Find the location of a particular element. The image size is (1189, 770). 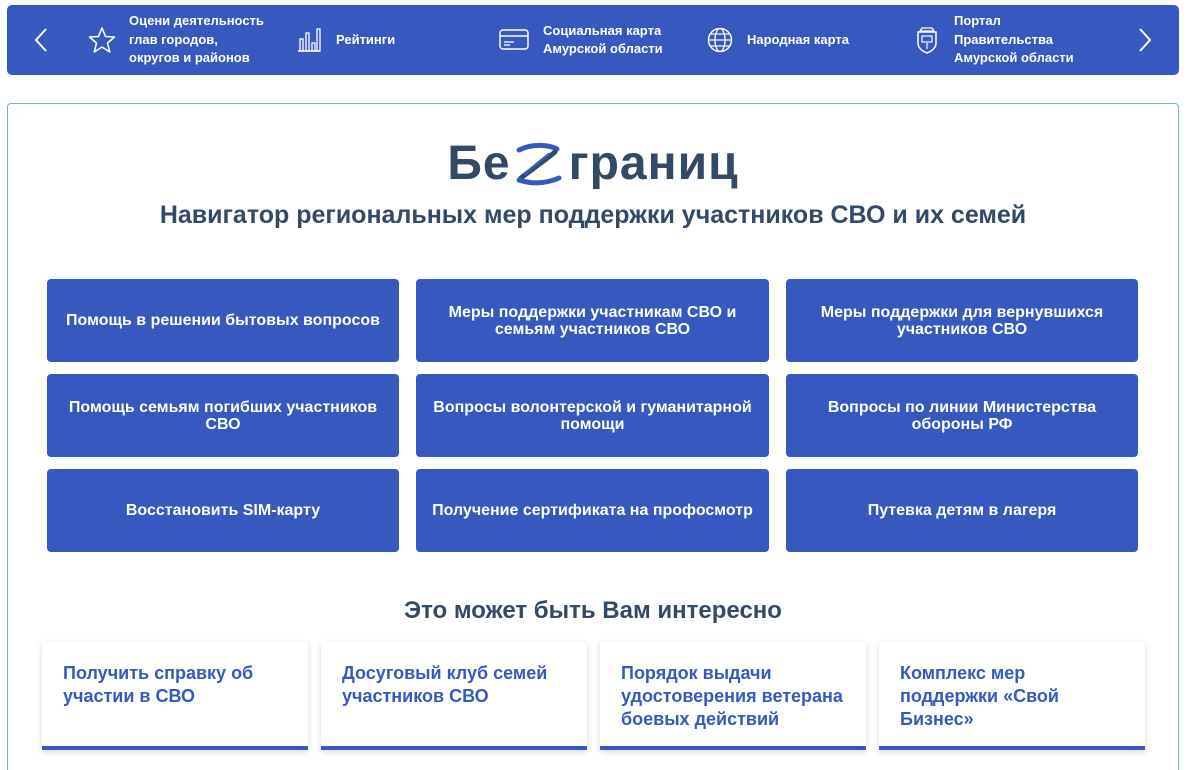

nav-item-label: Народная карта is located at coordinates (798, 39).